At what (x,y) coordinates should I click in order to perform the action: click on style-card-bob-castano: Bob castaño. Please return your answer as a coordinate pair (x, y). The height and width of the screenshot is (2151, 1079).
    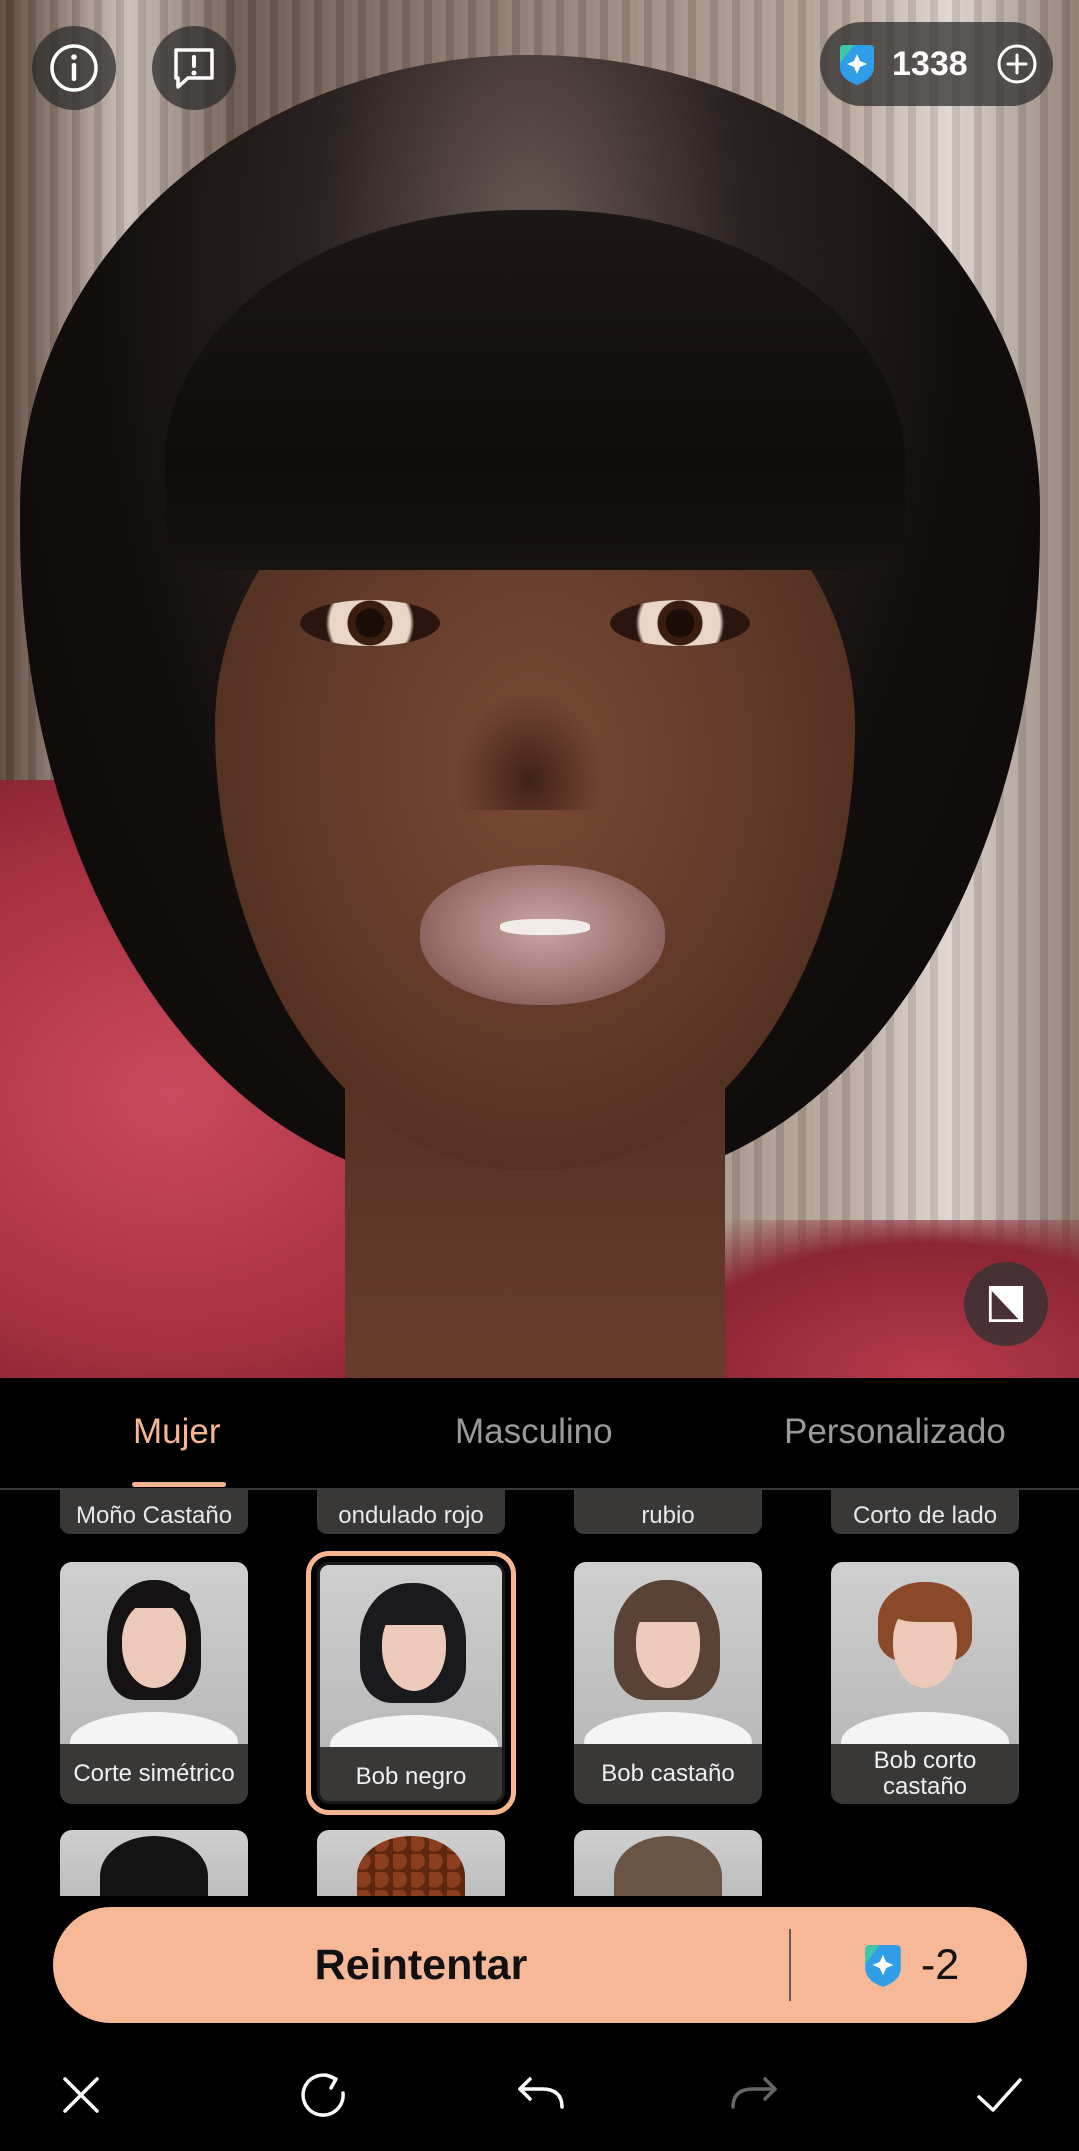
    Looking at the image, I should click on (668, 1683).